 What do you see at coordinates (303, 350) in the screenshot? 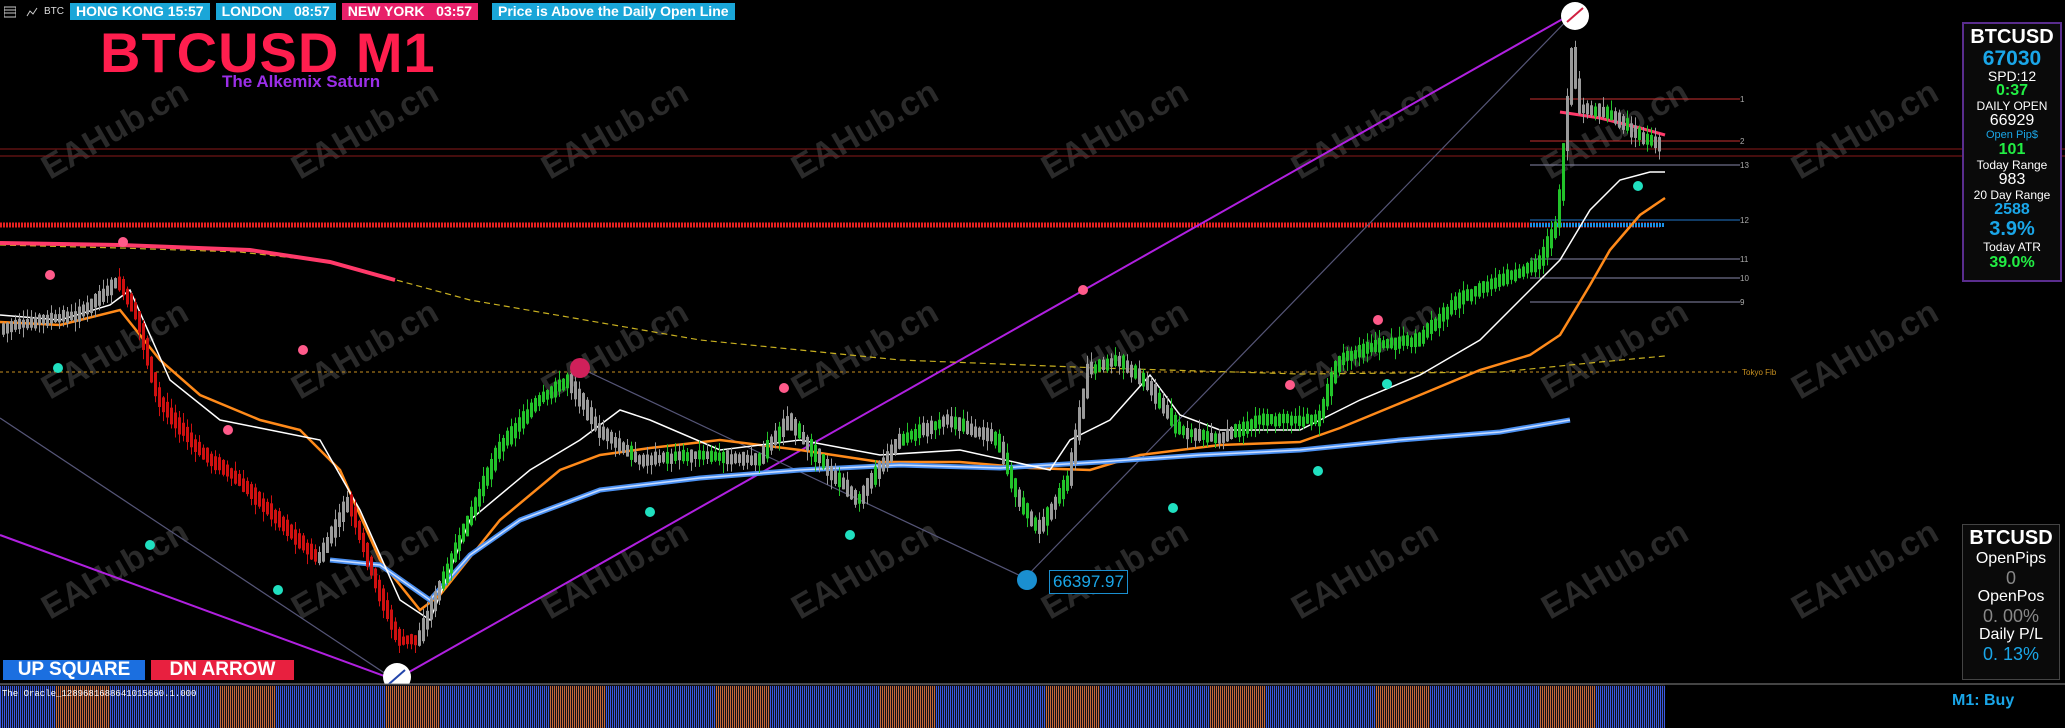
I see `sell-signal-dot` at bounding box center [303, 350].